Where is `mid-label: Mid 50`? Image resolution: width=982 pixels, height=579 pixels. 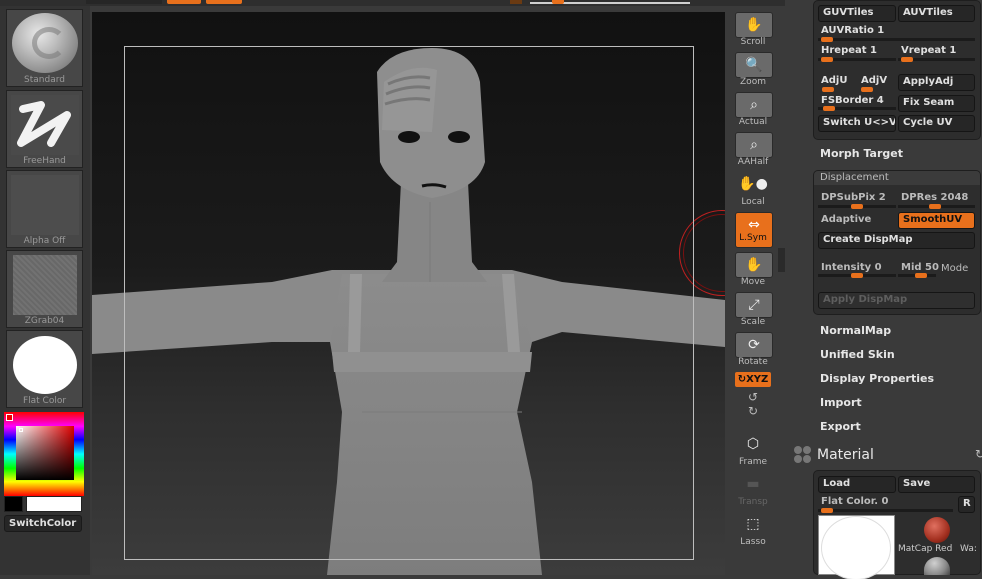
mid-label: Mid 50 is located at coordinates (920, 267).